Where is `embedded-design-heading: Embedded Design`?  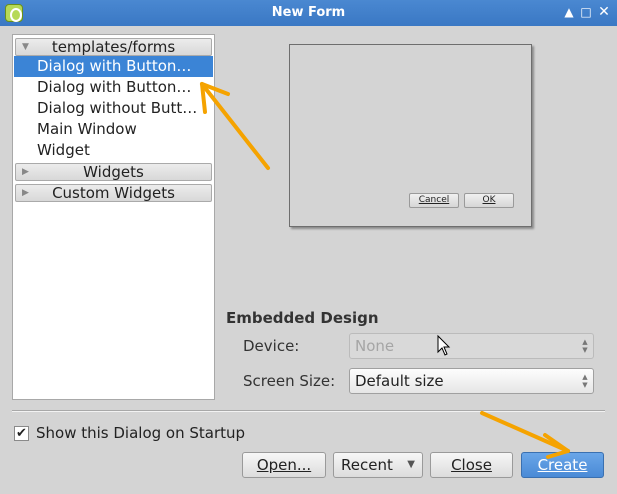
embedded-design-heading: Embedded Design is located at coordinates (302, 318).